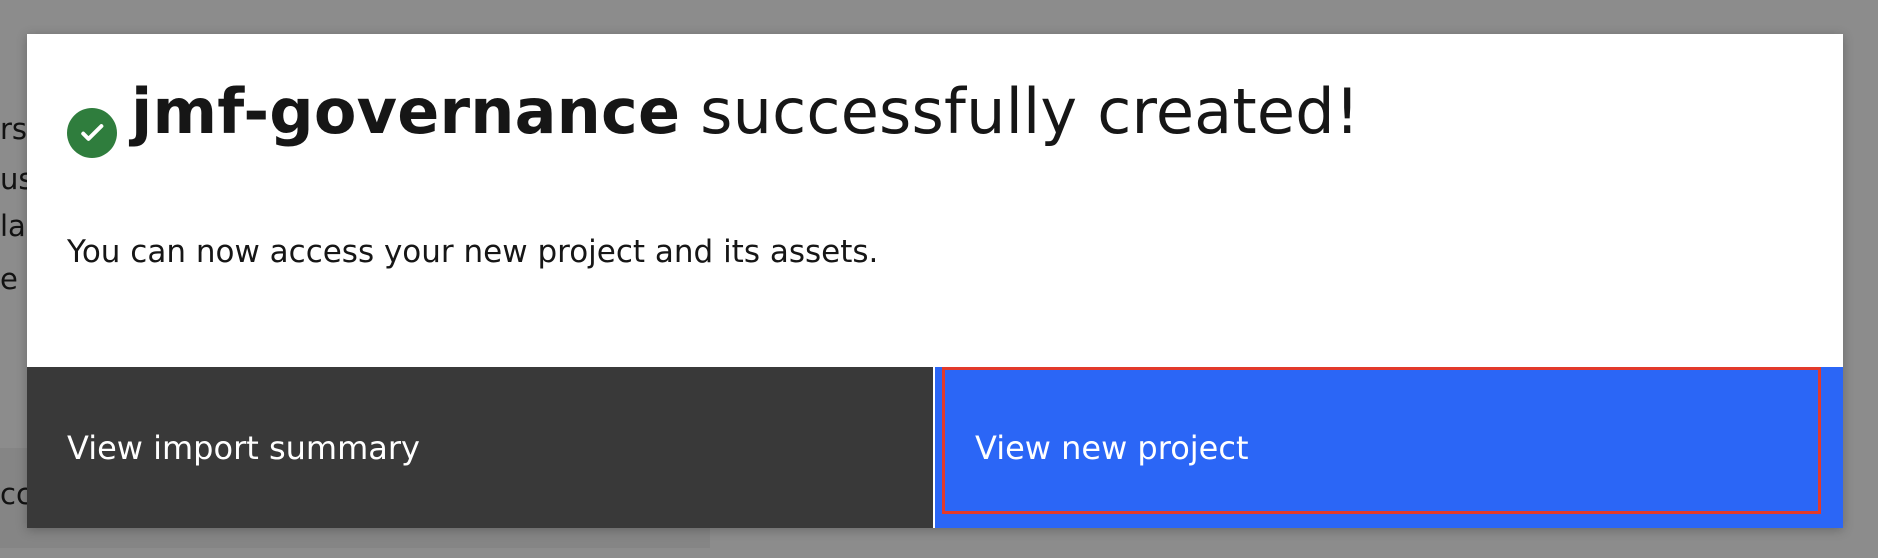 Image resolution: width=1878 pixels, height=558 pixels. Describe the element at coordinates (406, 111) in the screenshot. I see `project-name: jmf-governance` at that location.